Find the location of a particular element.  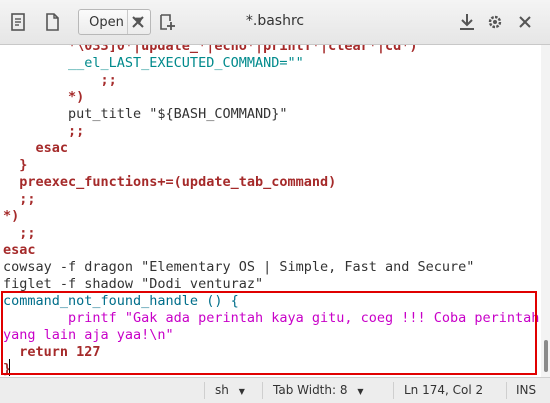

status-bar: sh ▼ Tab Width: 8 ▼ Ln 174, Col 2 INS is located at coordinates (275, 390).